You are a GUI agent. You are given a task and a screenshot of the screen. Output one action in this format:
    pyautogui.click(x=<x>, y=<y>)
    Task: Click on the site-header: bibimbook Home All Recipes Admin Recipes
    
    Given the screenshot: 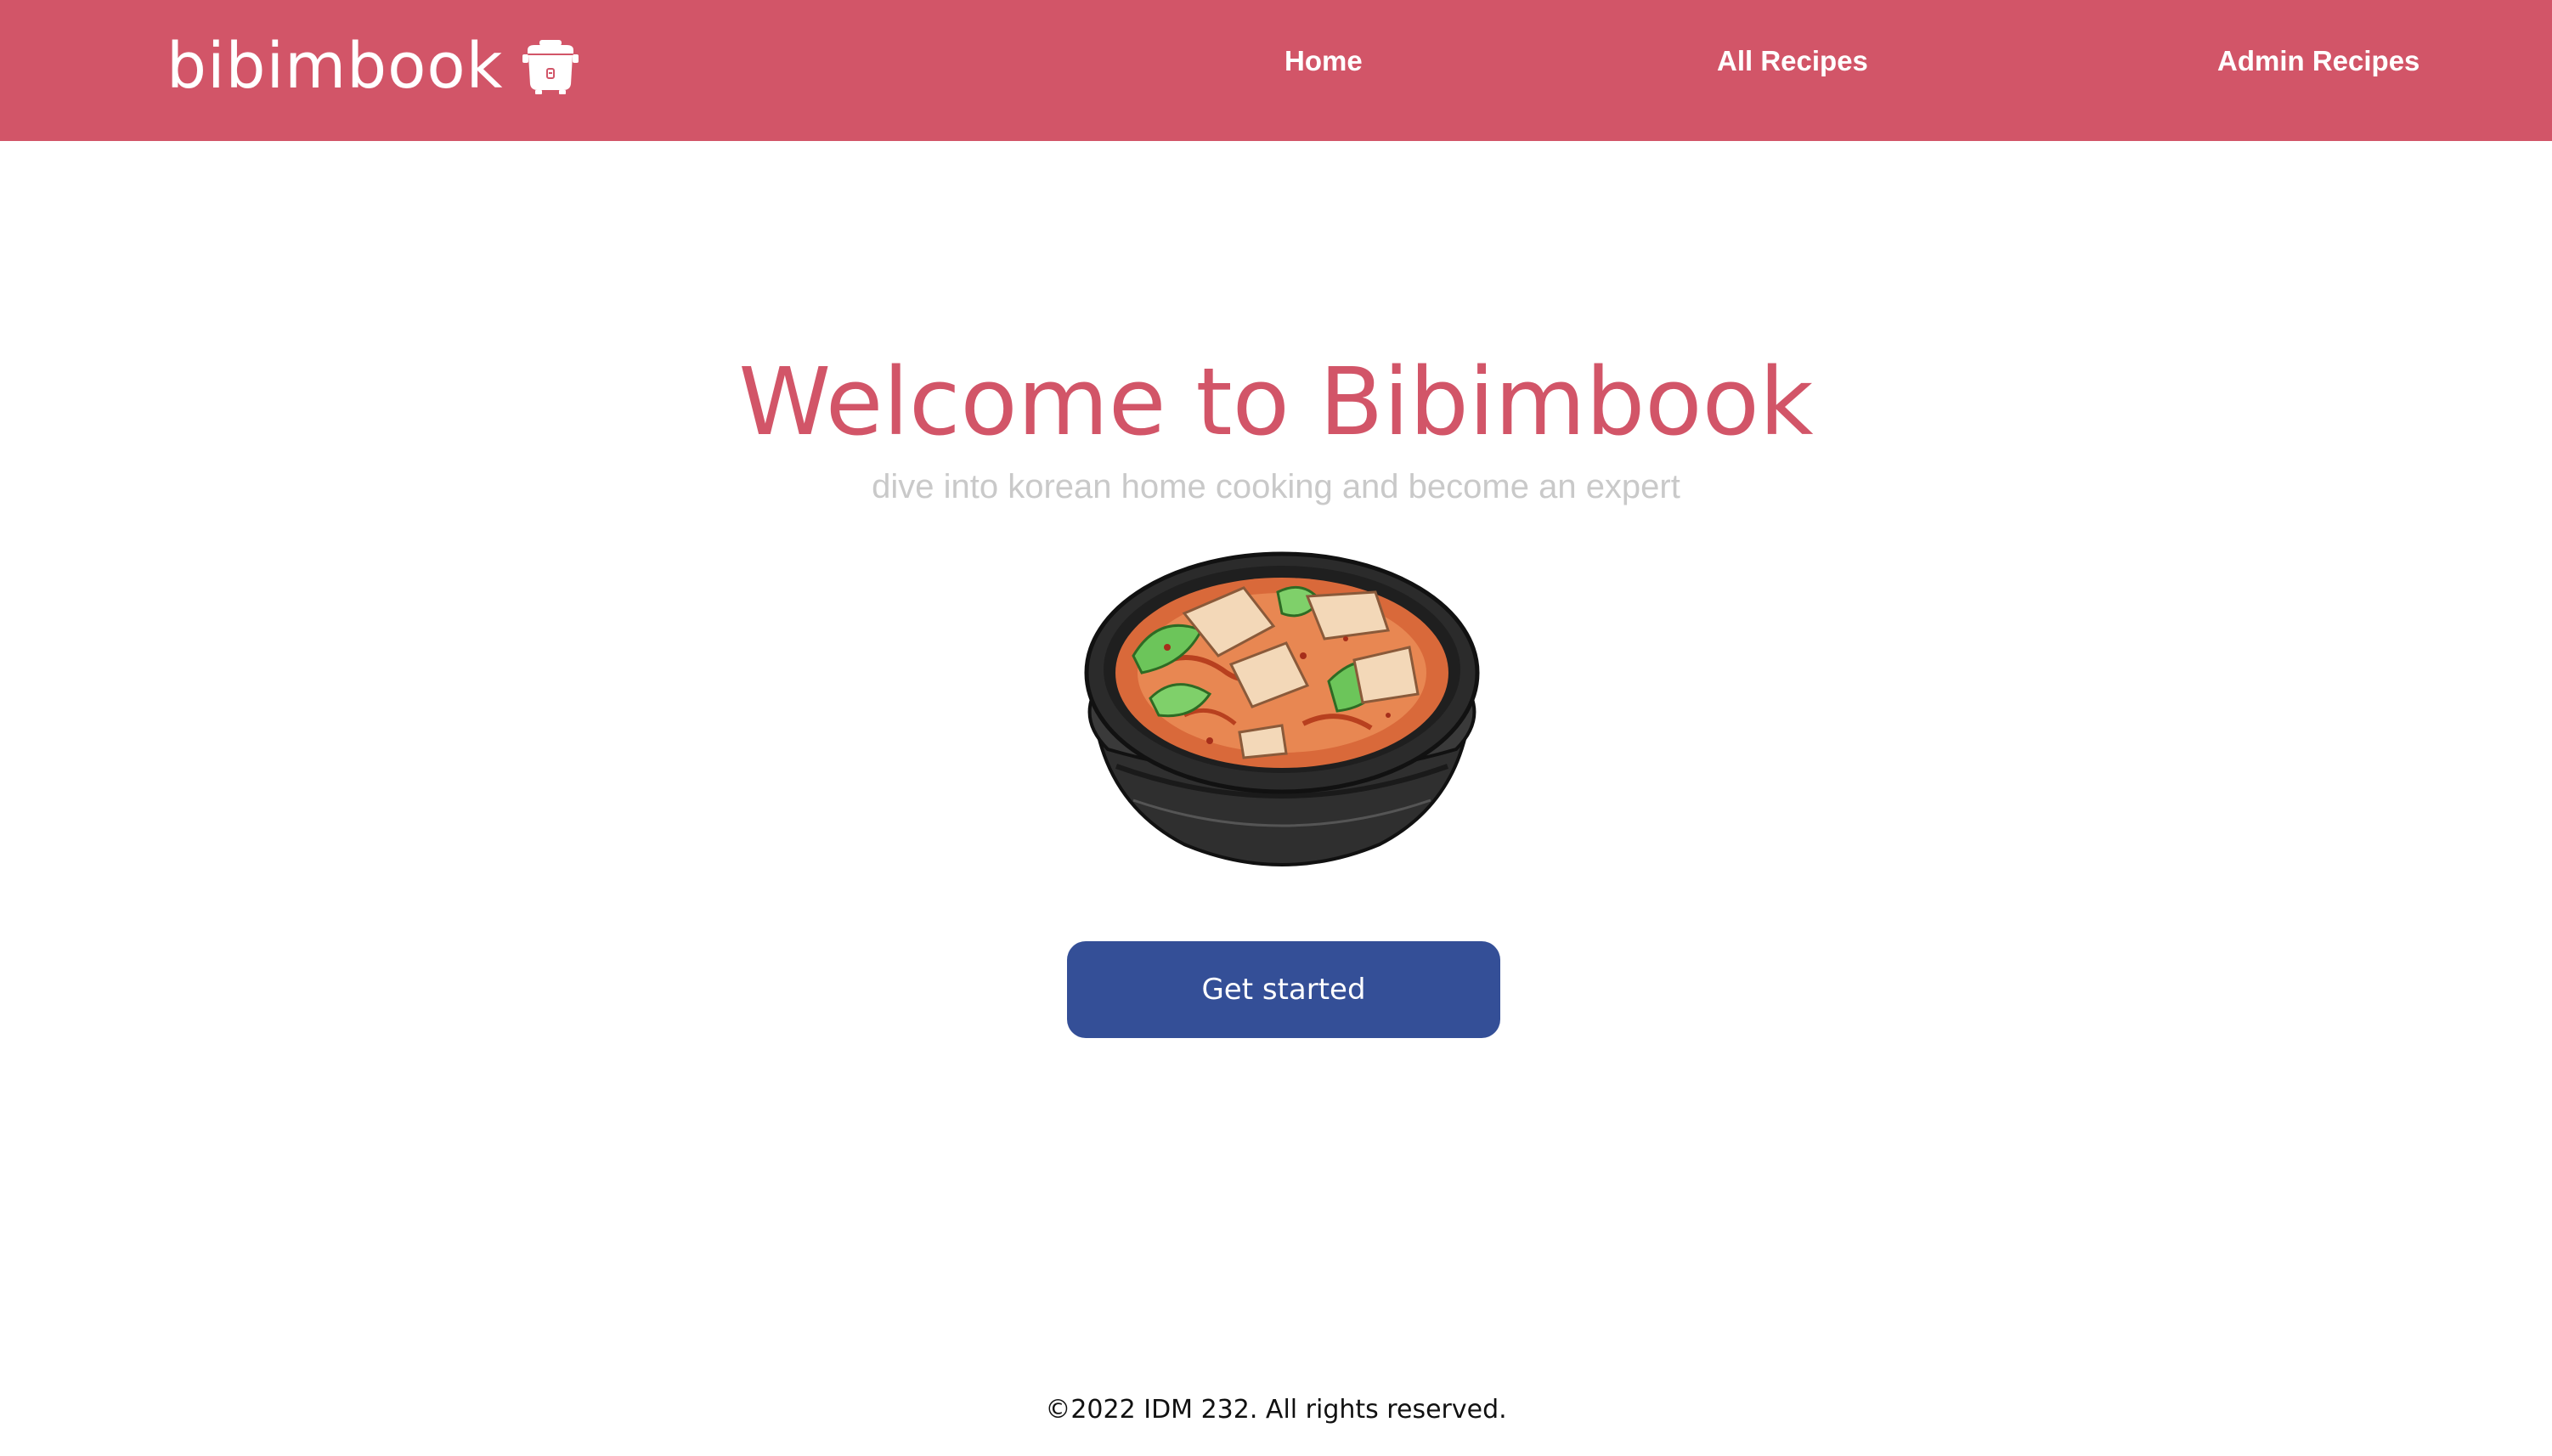 What is the action you would take?
    pyautogui.click(x=1276, y=70)
    